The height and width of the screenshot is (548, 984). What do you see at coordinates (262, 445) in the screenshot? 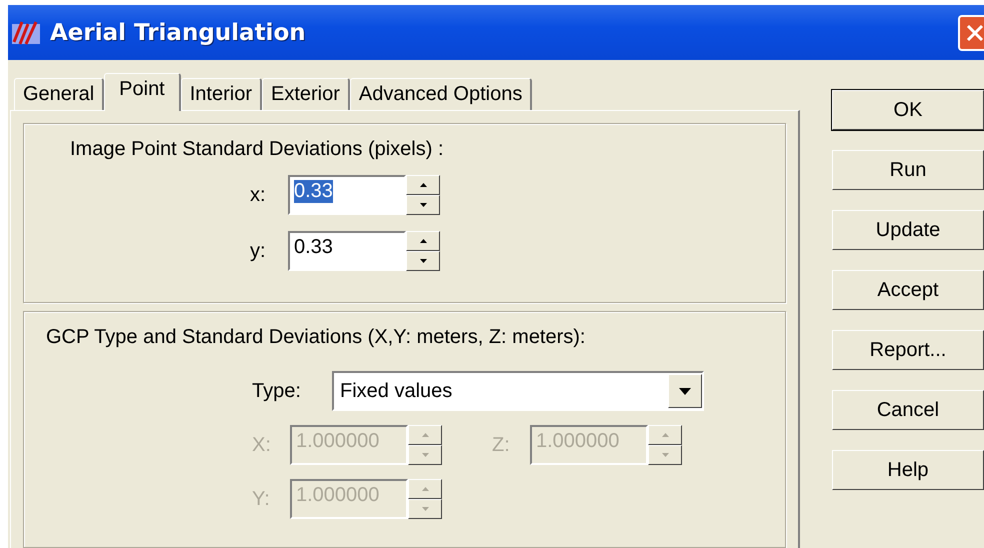
I see `field-label: X:` at bounding box center [262, 445].